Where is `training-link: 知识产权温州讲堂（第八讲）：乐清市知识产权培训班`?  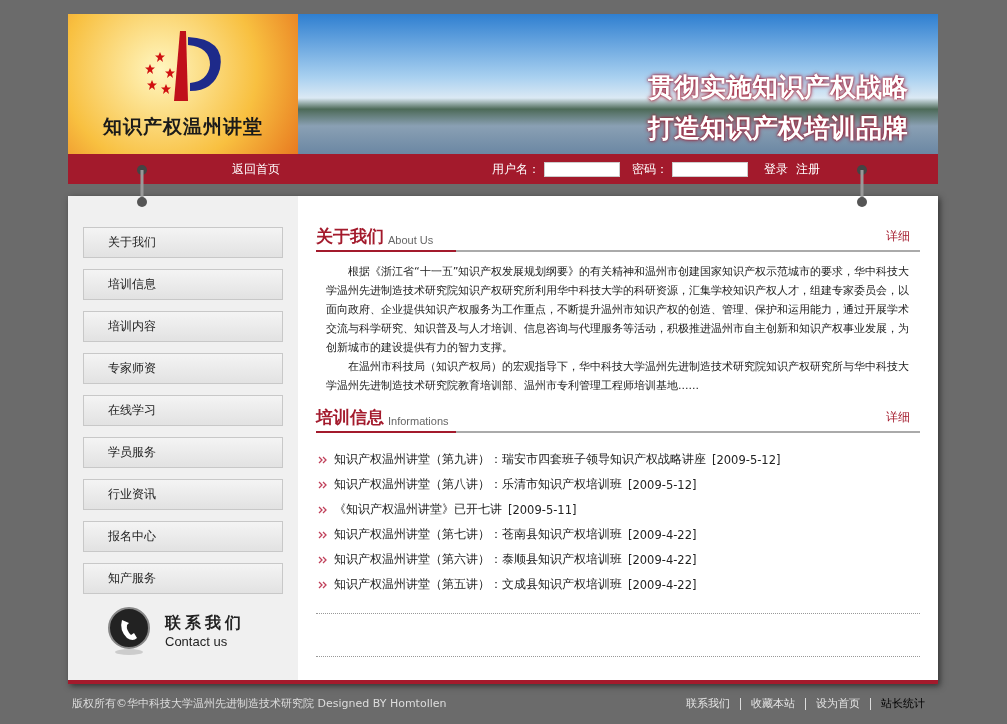 training-link: 知识产权温州讲堂（第八讲）：乐清市知识产权培训班 is located at coordinates (478, 484).